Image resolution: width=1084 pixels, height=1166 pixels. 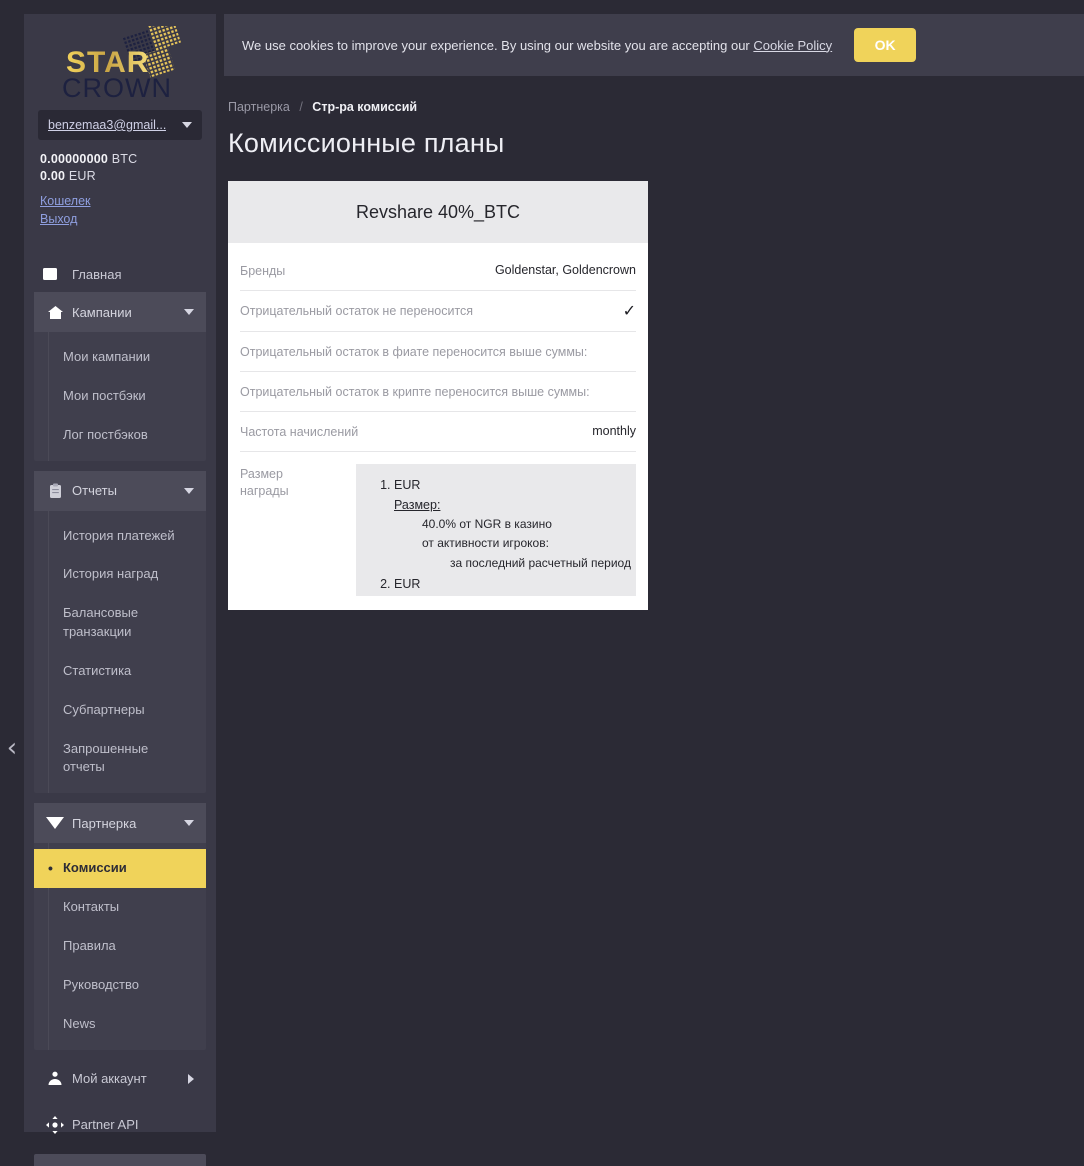 I want to click on chevron-left-icon: ‹, so click(x=12, y=748).